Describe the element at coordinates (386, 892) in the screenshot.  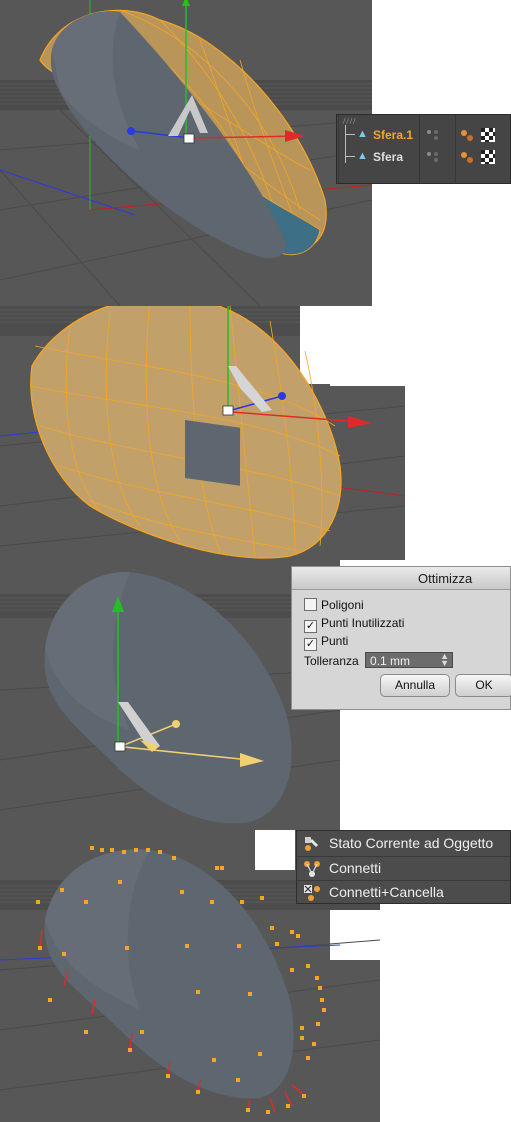
I see `menu-item-label: Connetti+Cancella` at that location.